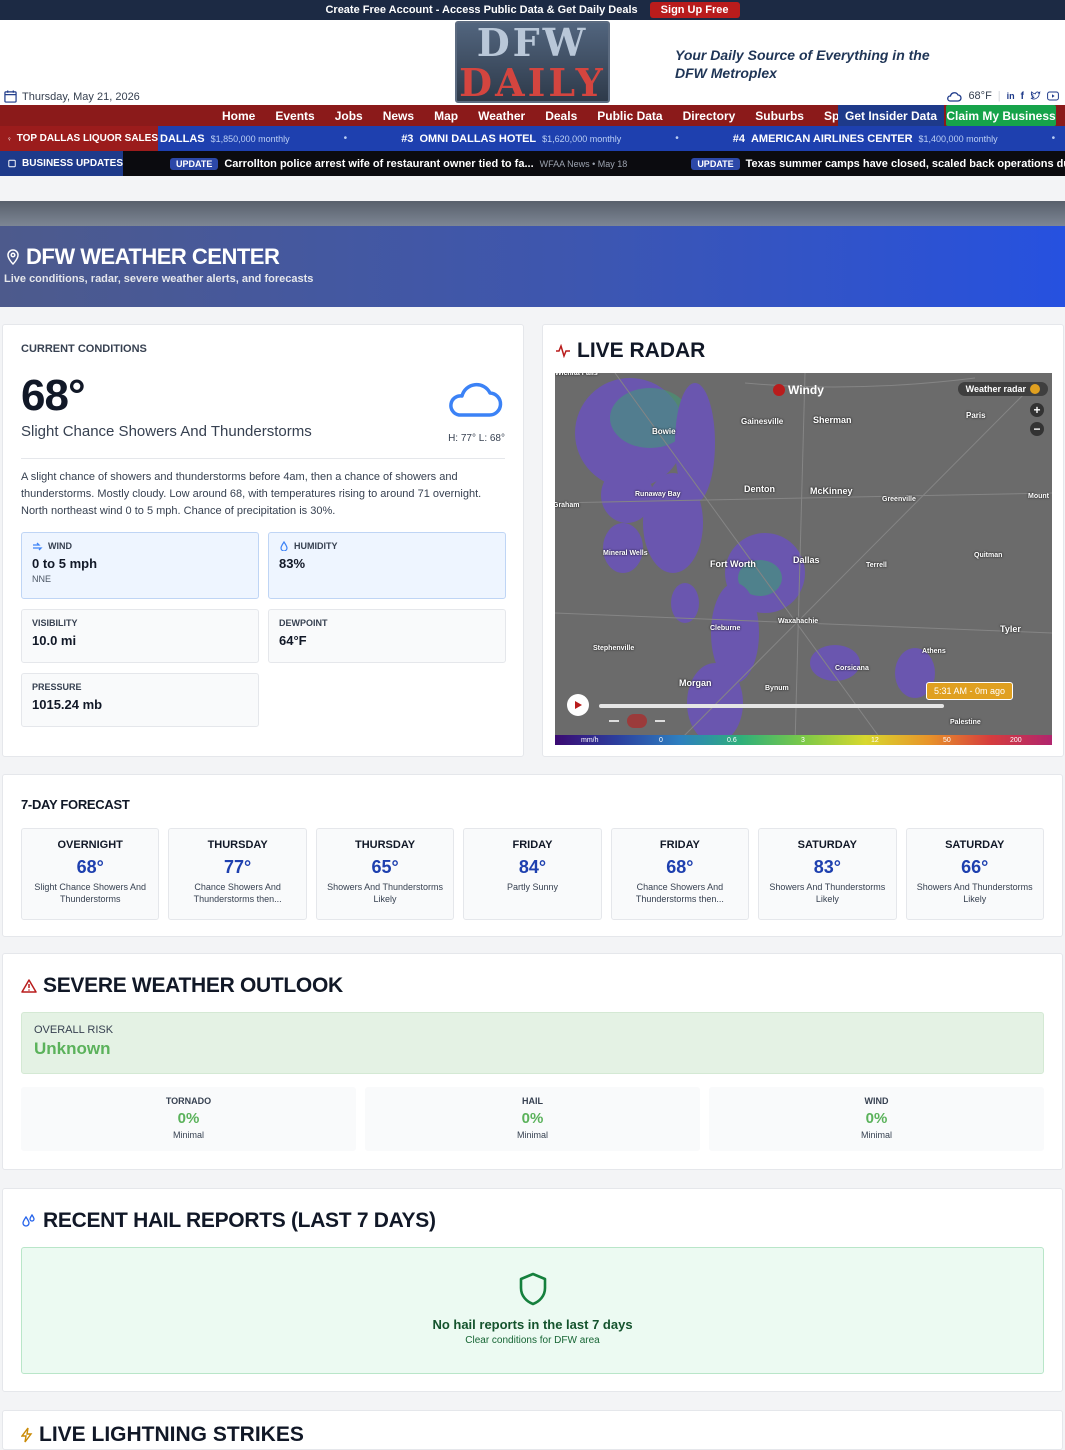  Describe the element at coordinates (294, 116) in the screenshot. I see `nav-item-events: Events` at that location.